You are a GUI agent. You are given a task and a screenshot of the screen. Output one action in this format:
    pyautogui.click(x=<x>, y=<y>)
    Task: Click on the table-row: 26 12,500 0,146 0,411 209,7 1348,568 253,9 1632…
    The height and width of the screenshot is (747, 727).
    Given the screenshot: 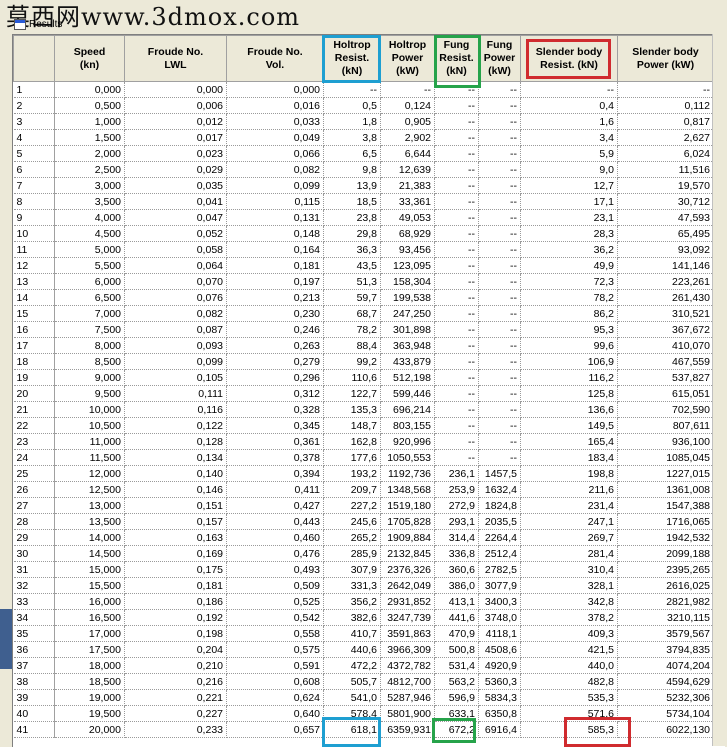 What is the action you would take?
    pyautogui.click(x=363, y=489)
    